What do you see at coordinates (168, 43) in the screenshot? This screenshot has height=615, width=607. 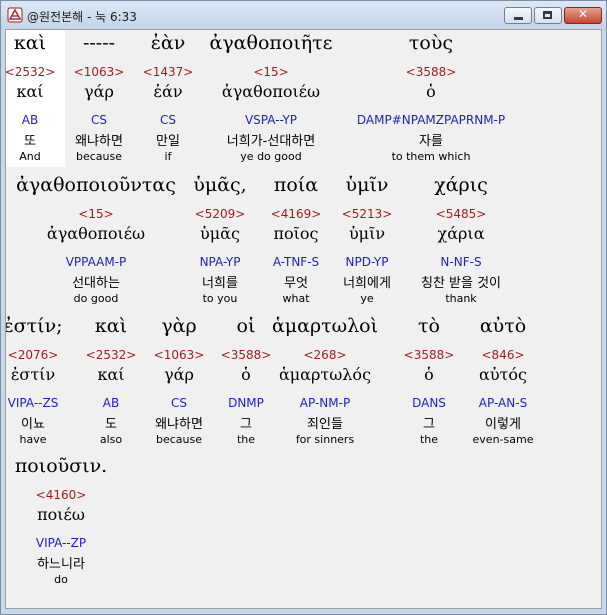 I see `greek-word: ἐὰν` at bounding box center [168, 43].